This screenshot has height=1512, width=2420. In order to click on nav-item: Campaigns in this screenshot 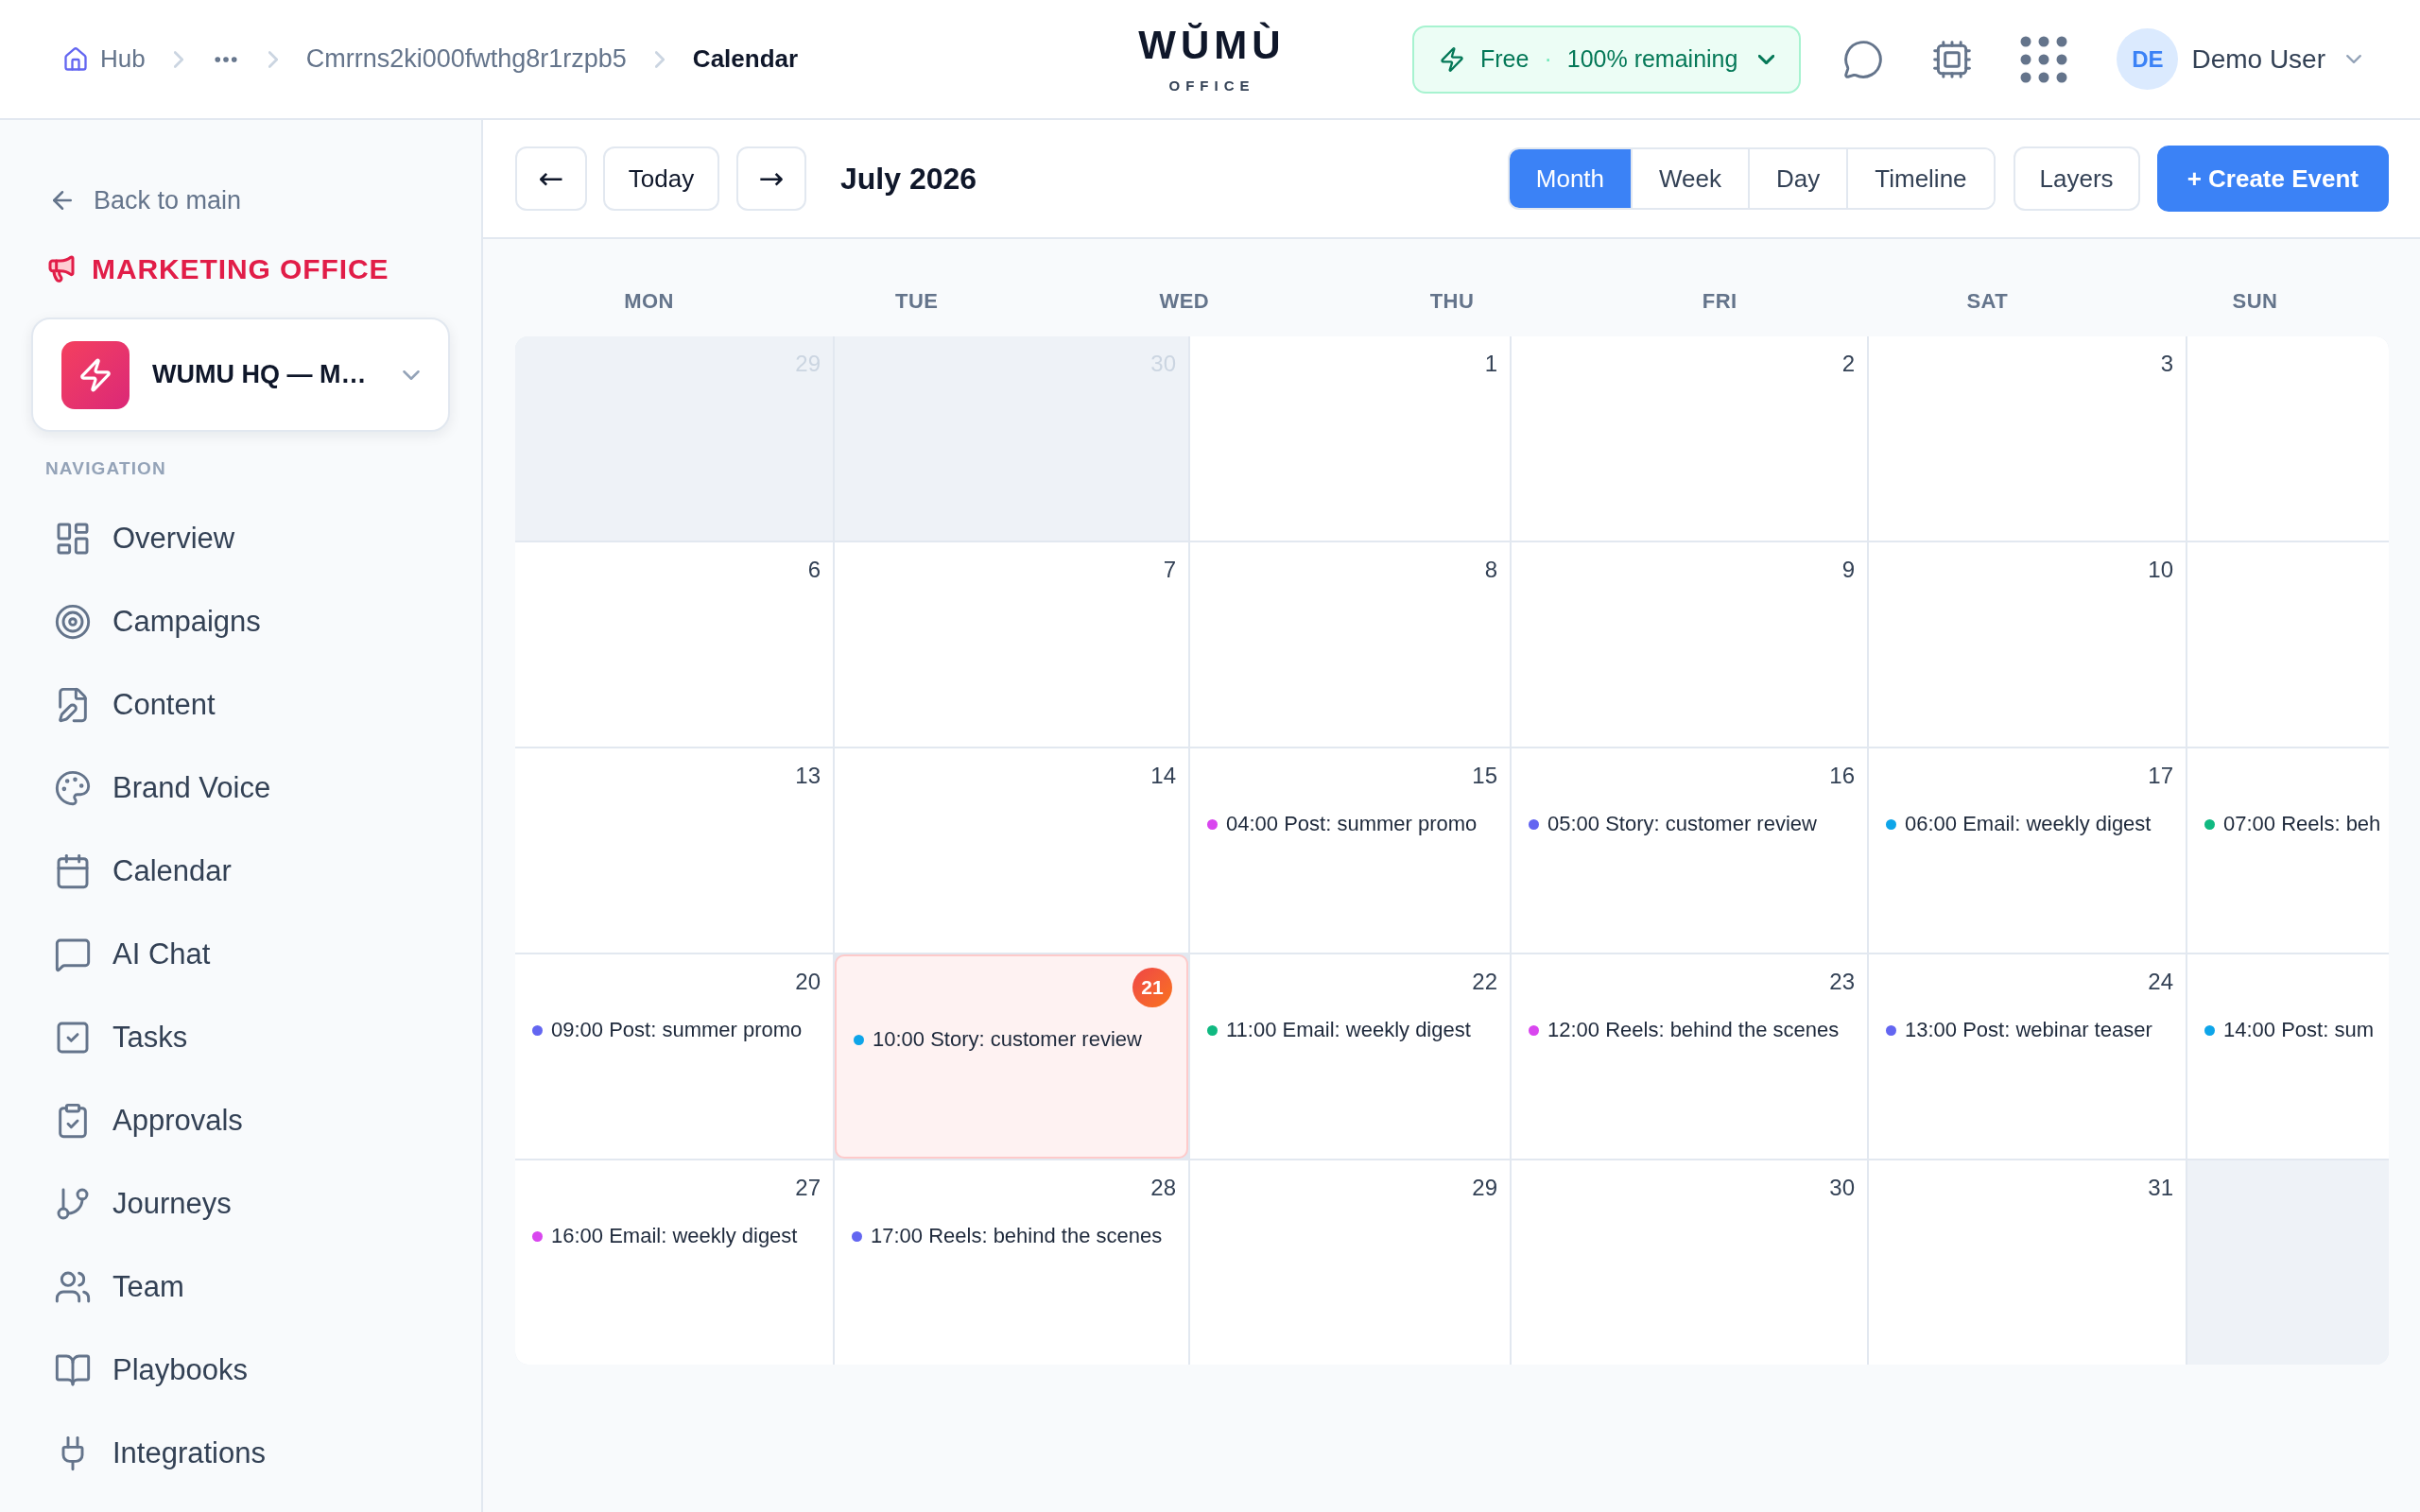, I will do `click(241, 622)`.